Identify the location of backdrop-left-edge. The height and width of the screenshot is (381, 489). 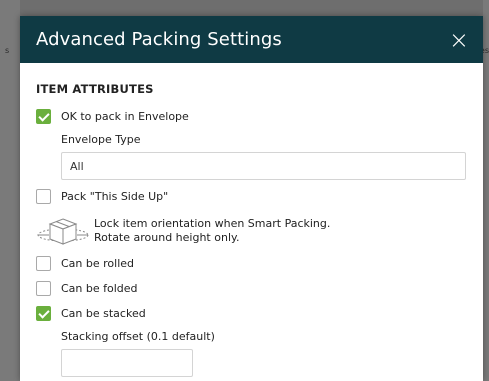
(10, 190).